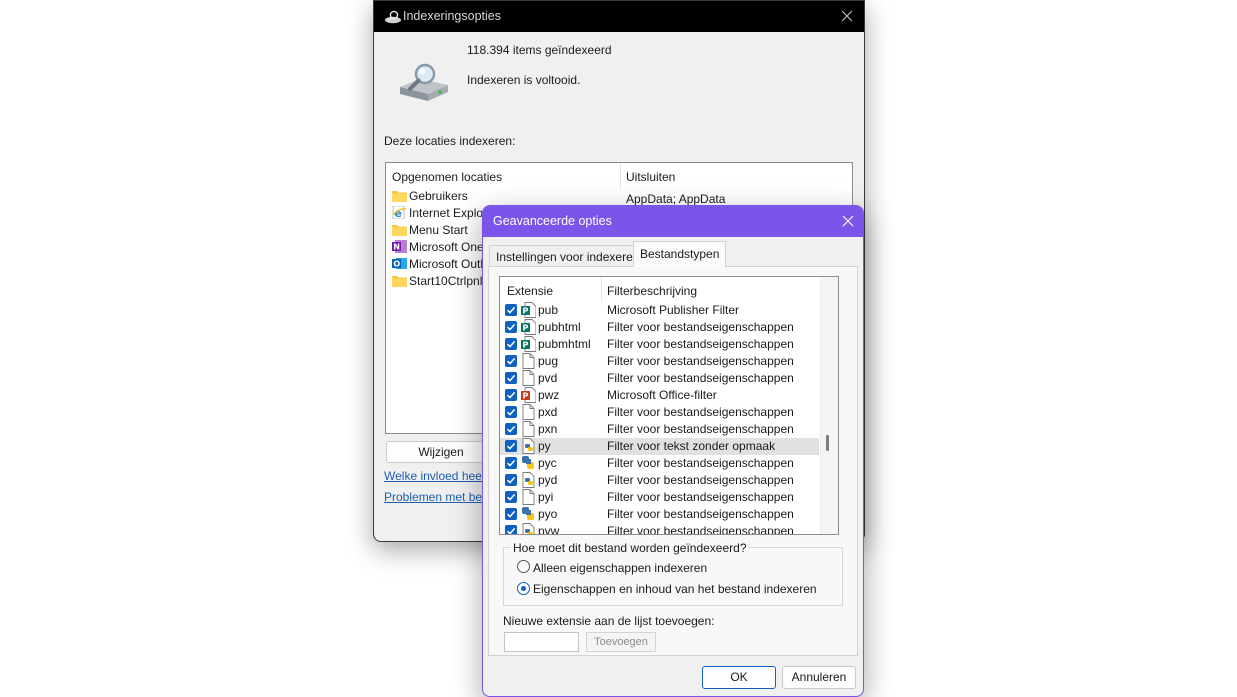  I want to click on dialog-close-button, so click(848, 221).